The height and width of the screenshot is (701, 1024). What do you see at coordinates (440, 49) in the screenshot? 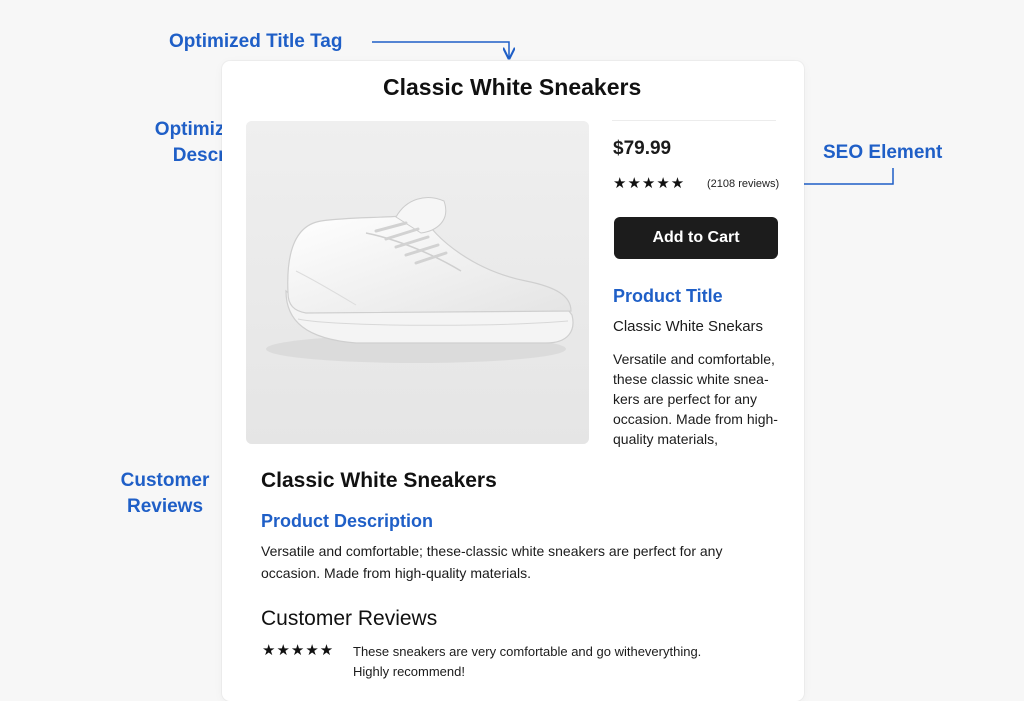
I see `title-tag-arrow` at bounding box center [440, 49].